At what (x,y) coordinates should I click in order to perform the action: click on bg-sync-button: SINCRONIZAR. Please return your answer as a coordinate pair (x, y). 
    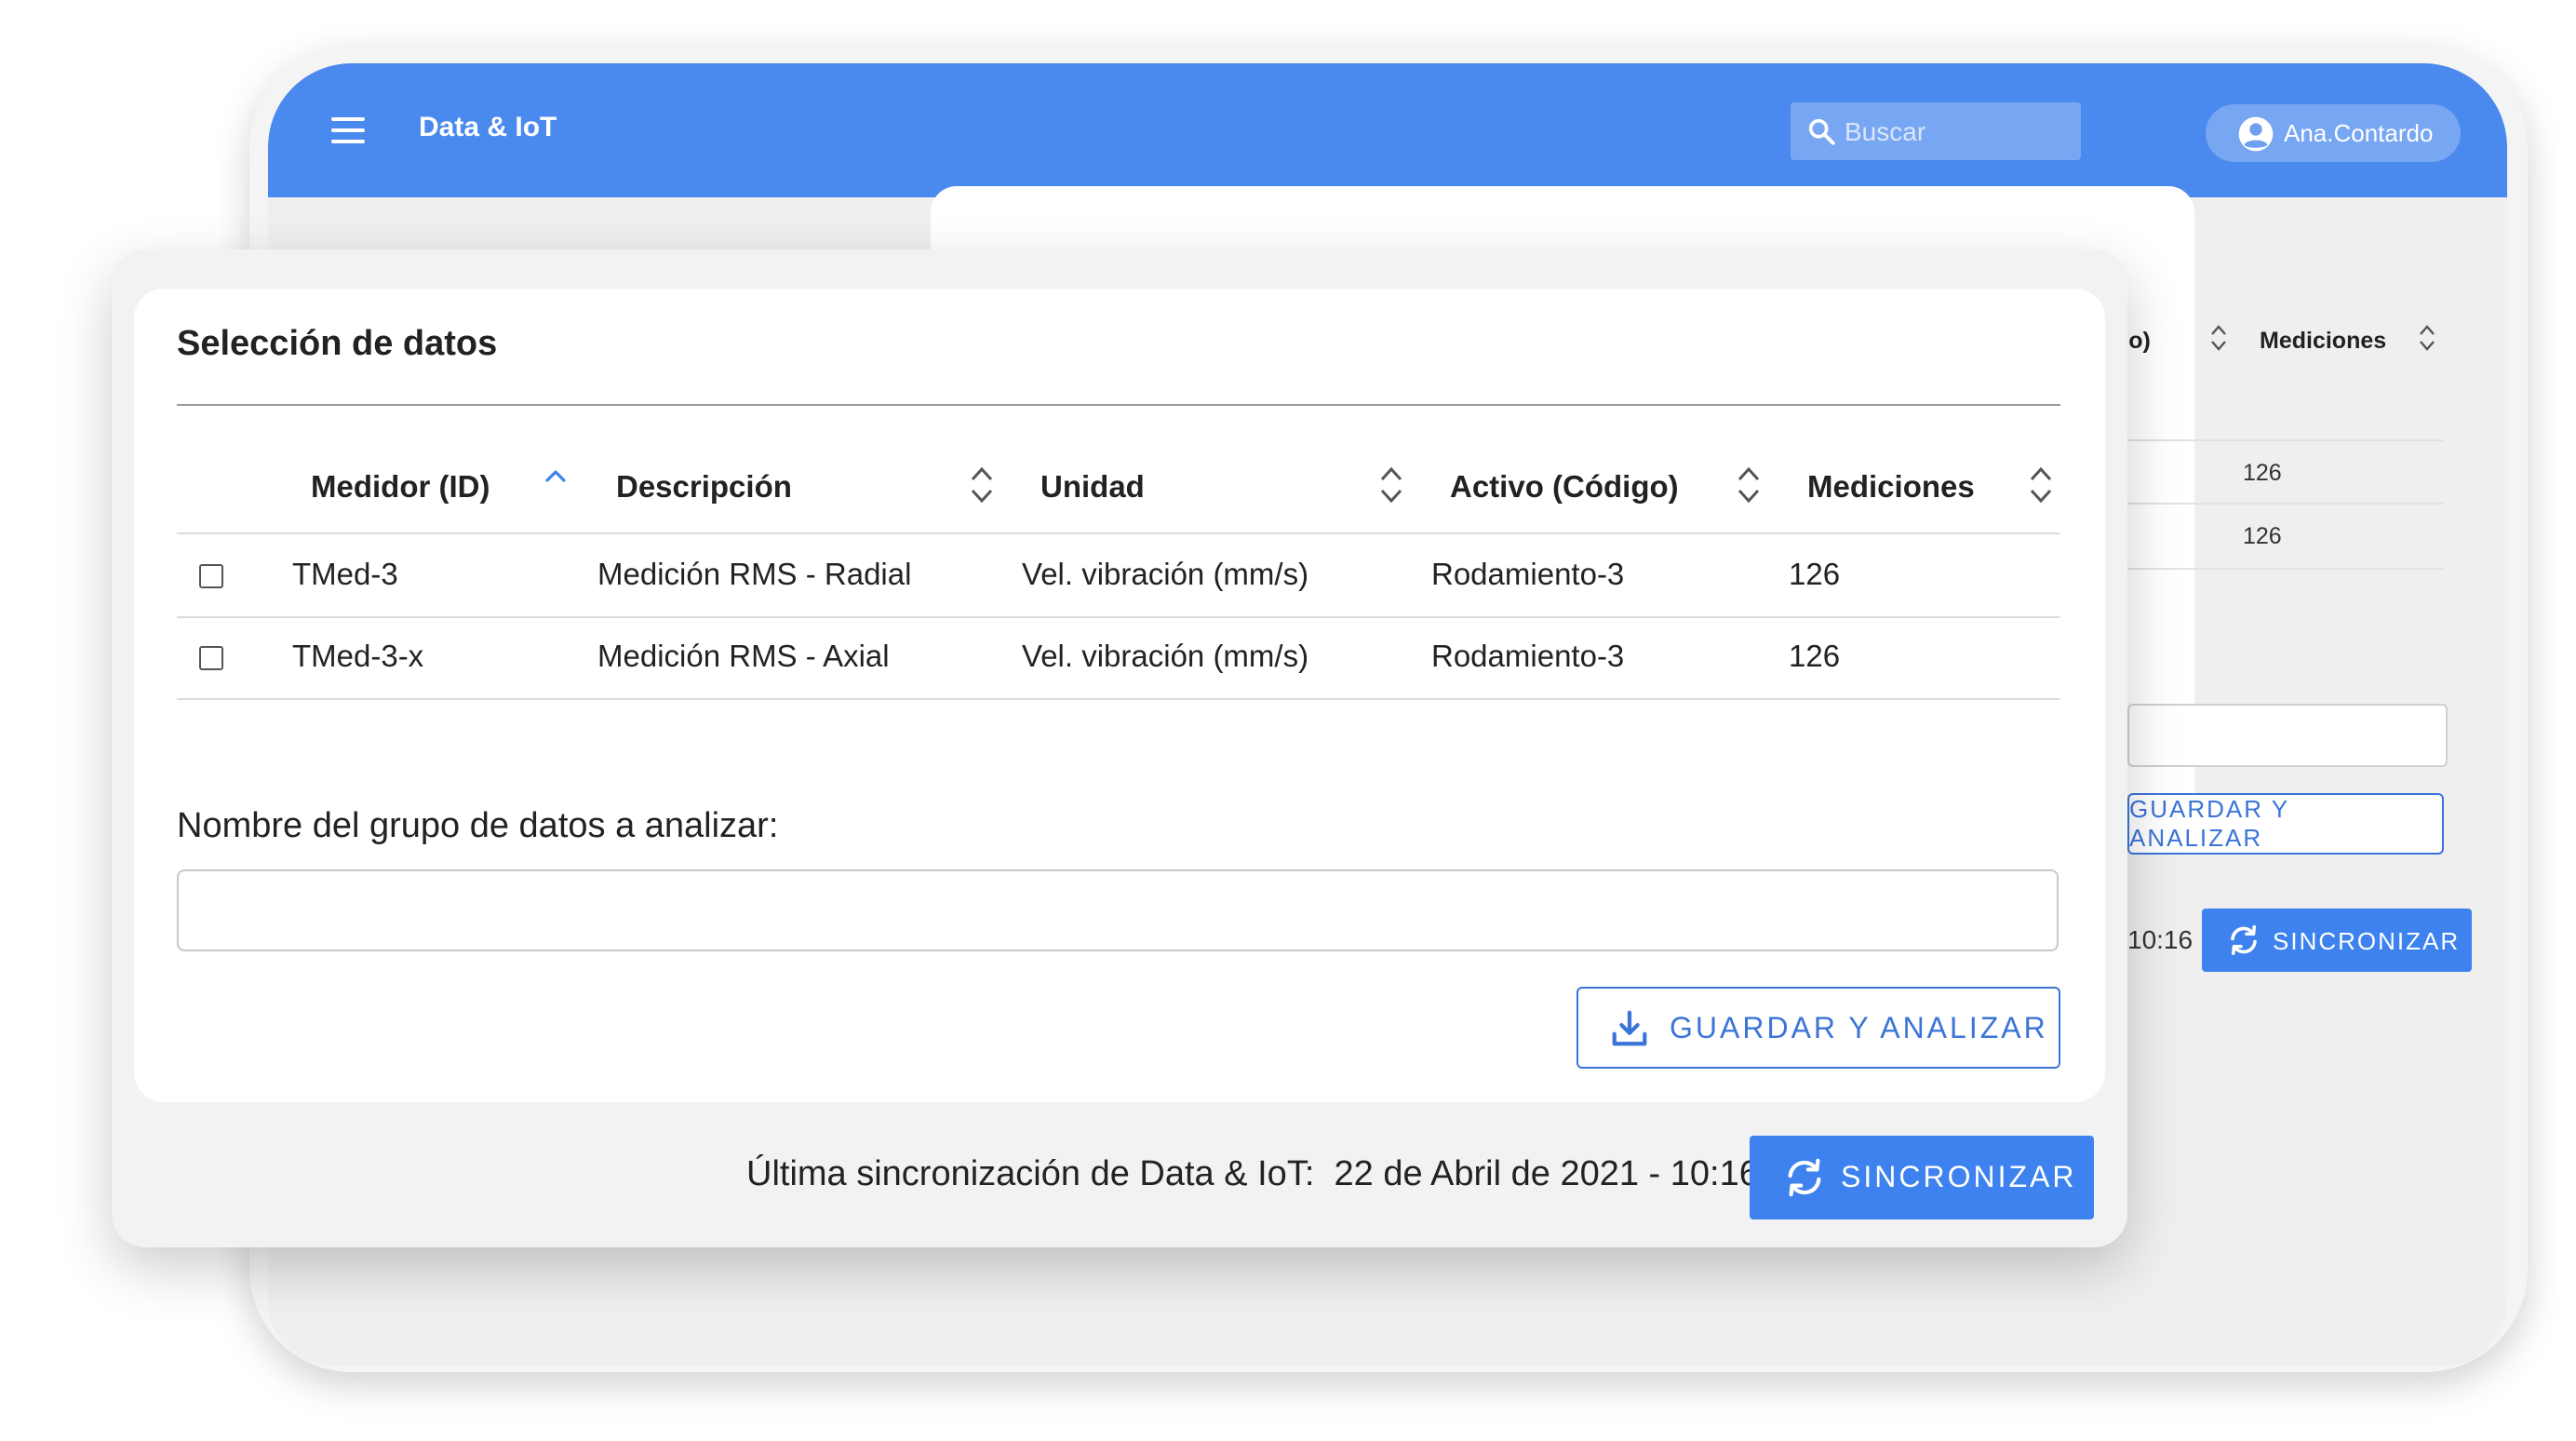
    Looking at the image, I should click on (2337, 940).